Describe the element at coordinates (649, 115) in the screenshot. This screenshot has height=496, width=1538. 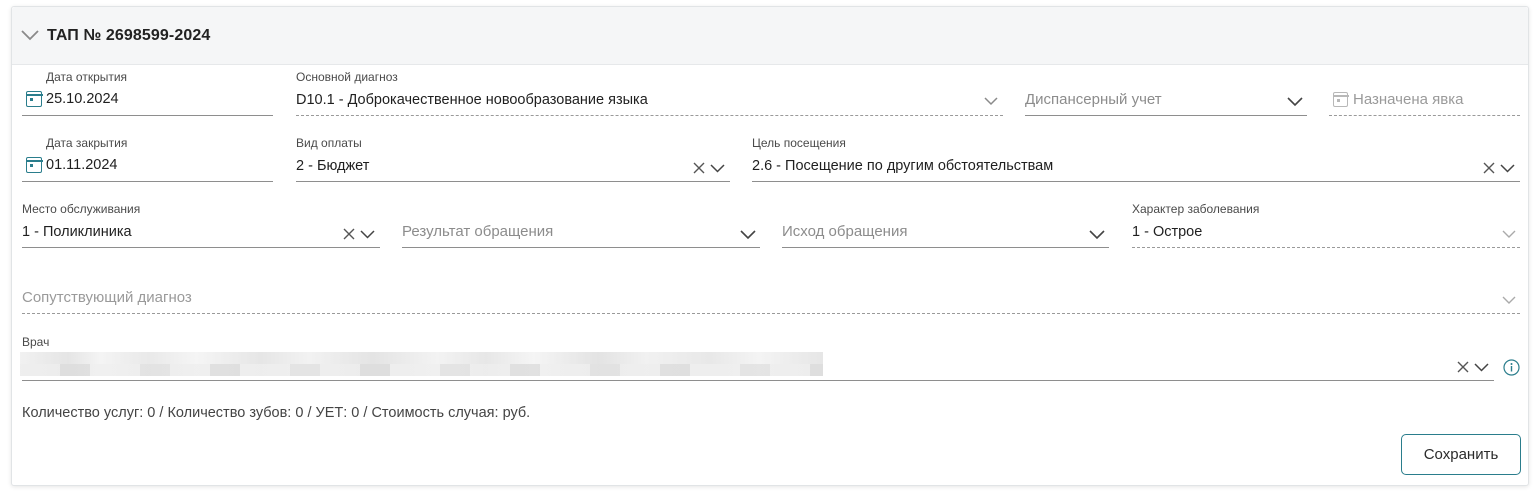
I see `main-diagnosis-underline` at that location.